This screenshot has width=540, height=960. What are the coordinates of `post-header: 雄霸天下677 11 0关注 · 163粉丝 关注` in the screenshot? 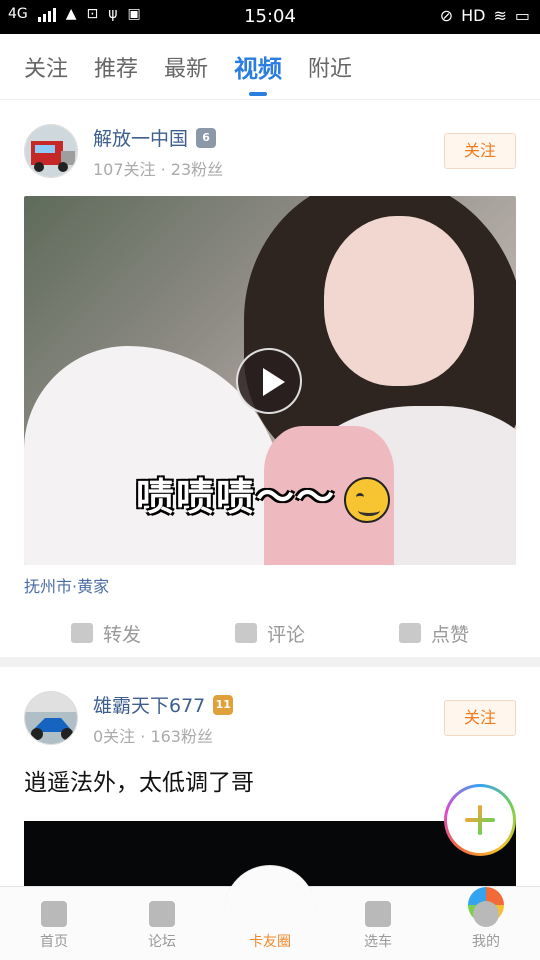 It's located at (270, 715).